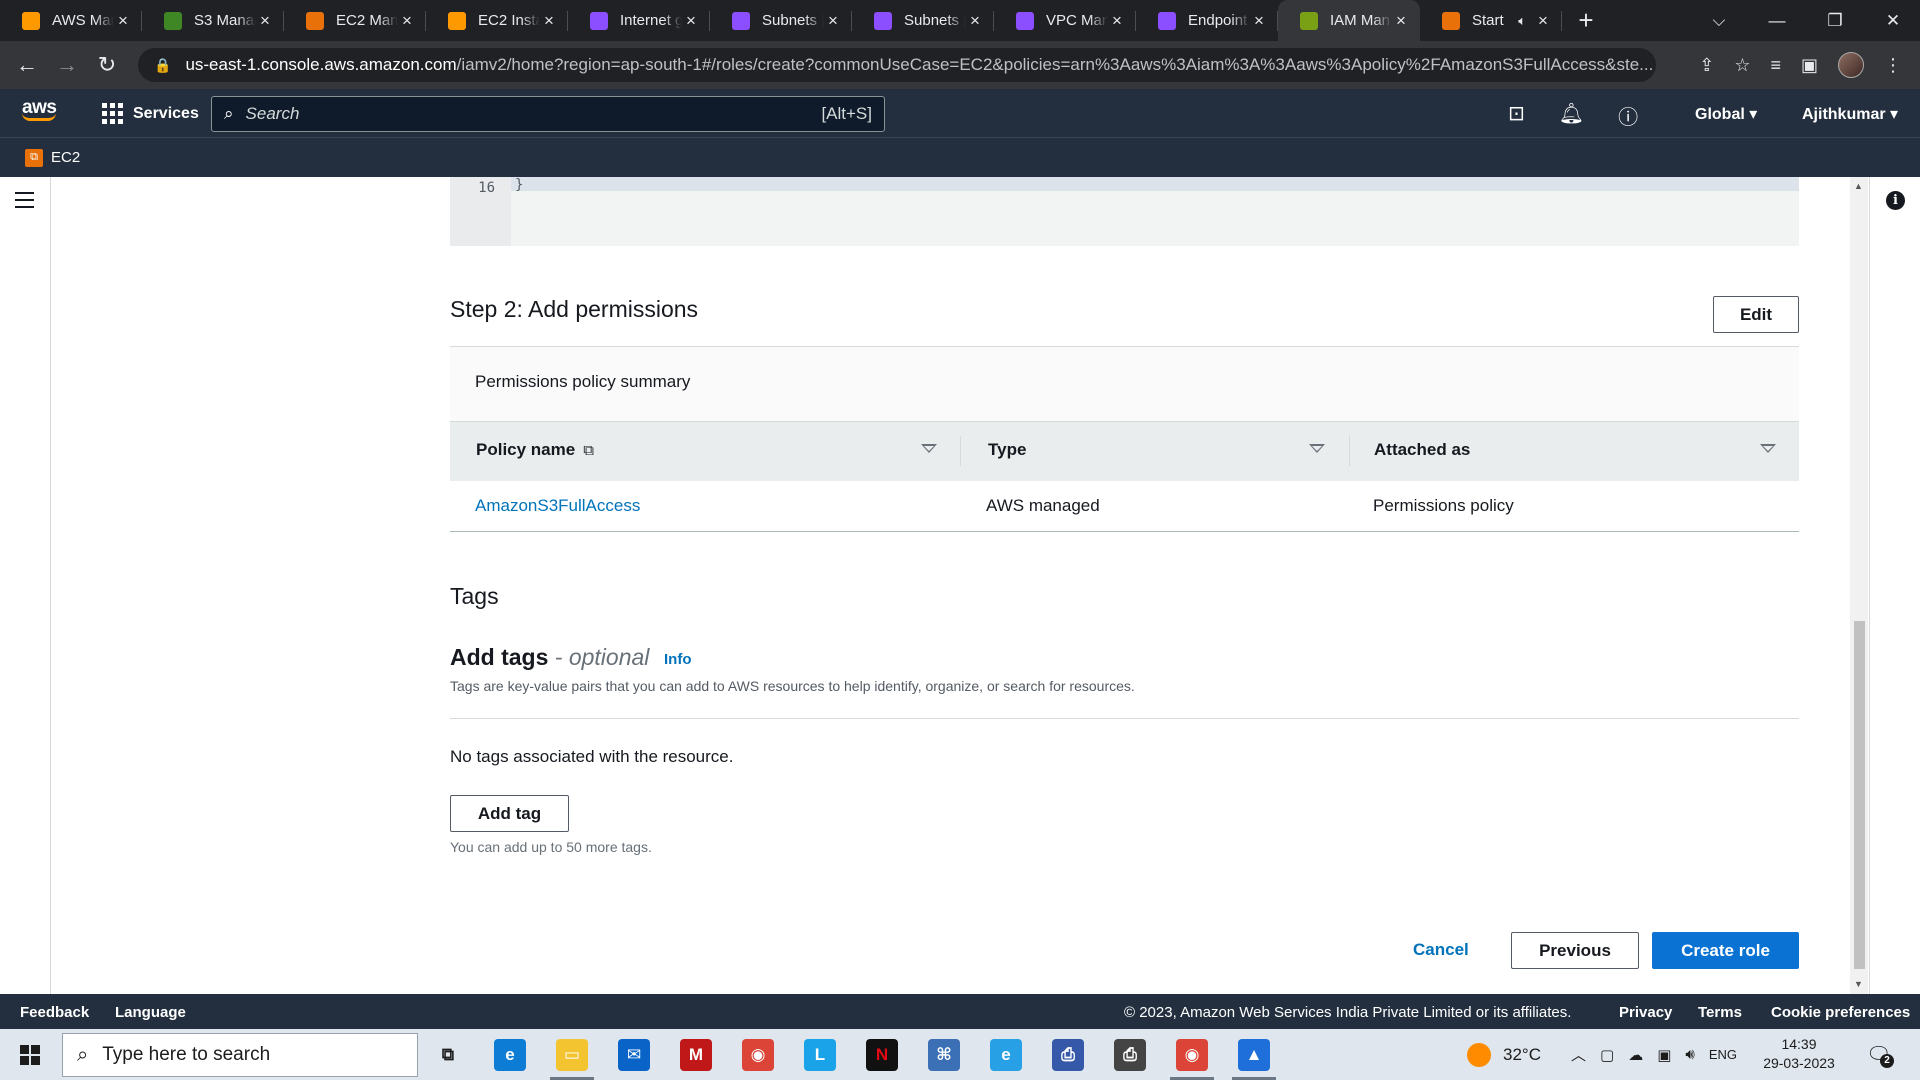  Describe the element at coordinates (213, 20) in the screenshot. I see `browser-tab: S3 Manag ×` at that location.